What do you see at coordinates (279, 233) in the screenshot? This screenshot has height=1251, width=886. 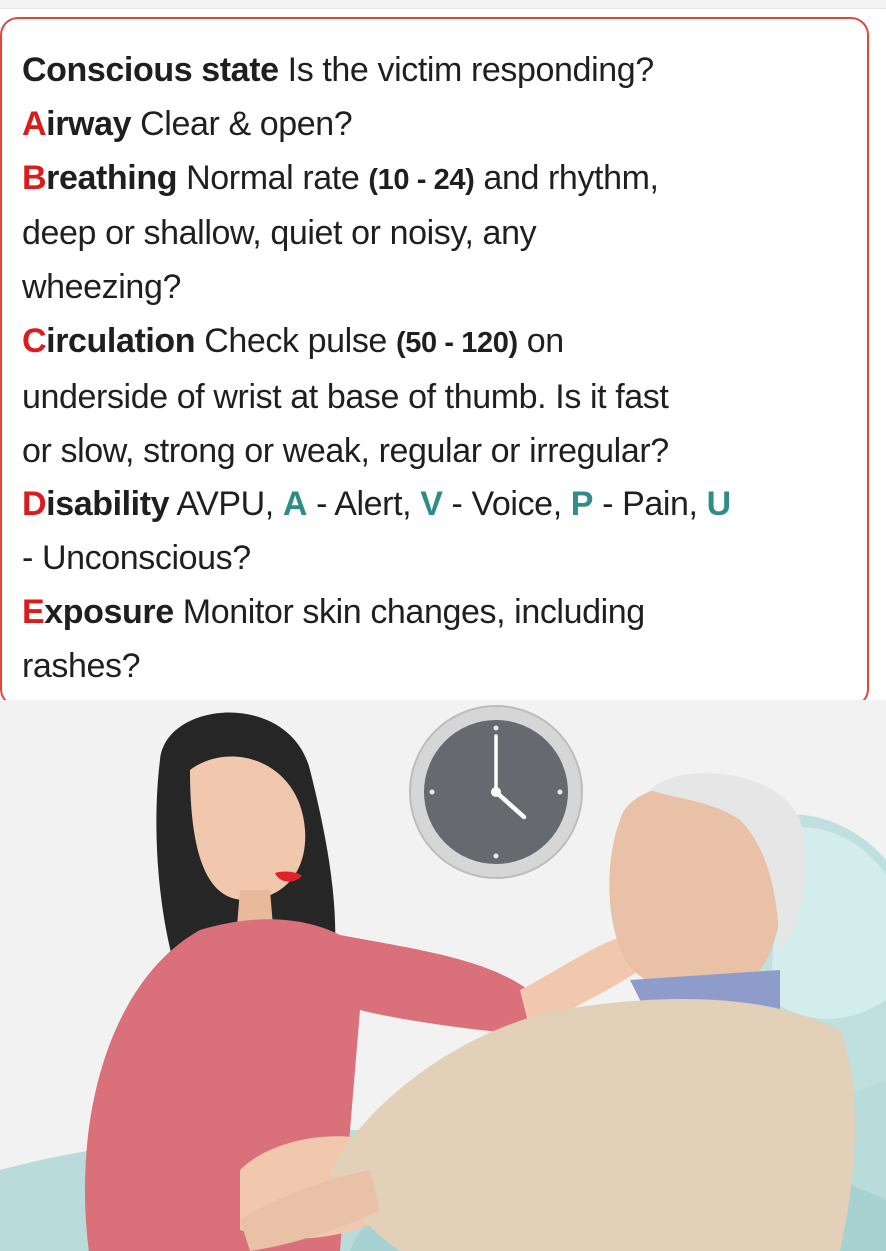 I see `breathing-row-cont: deep or shallow, quiet or noisy, any` at bounding box center [279, 233].